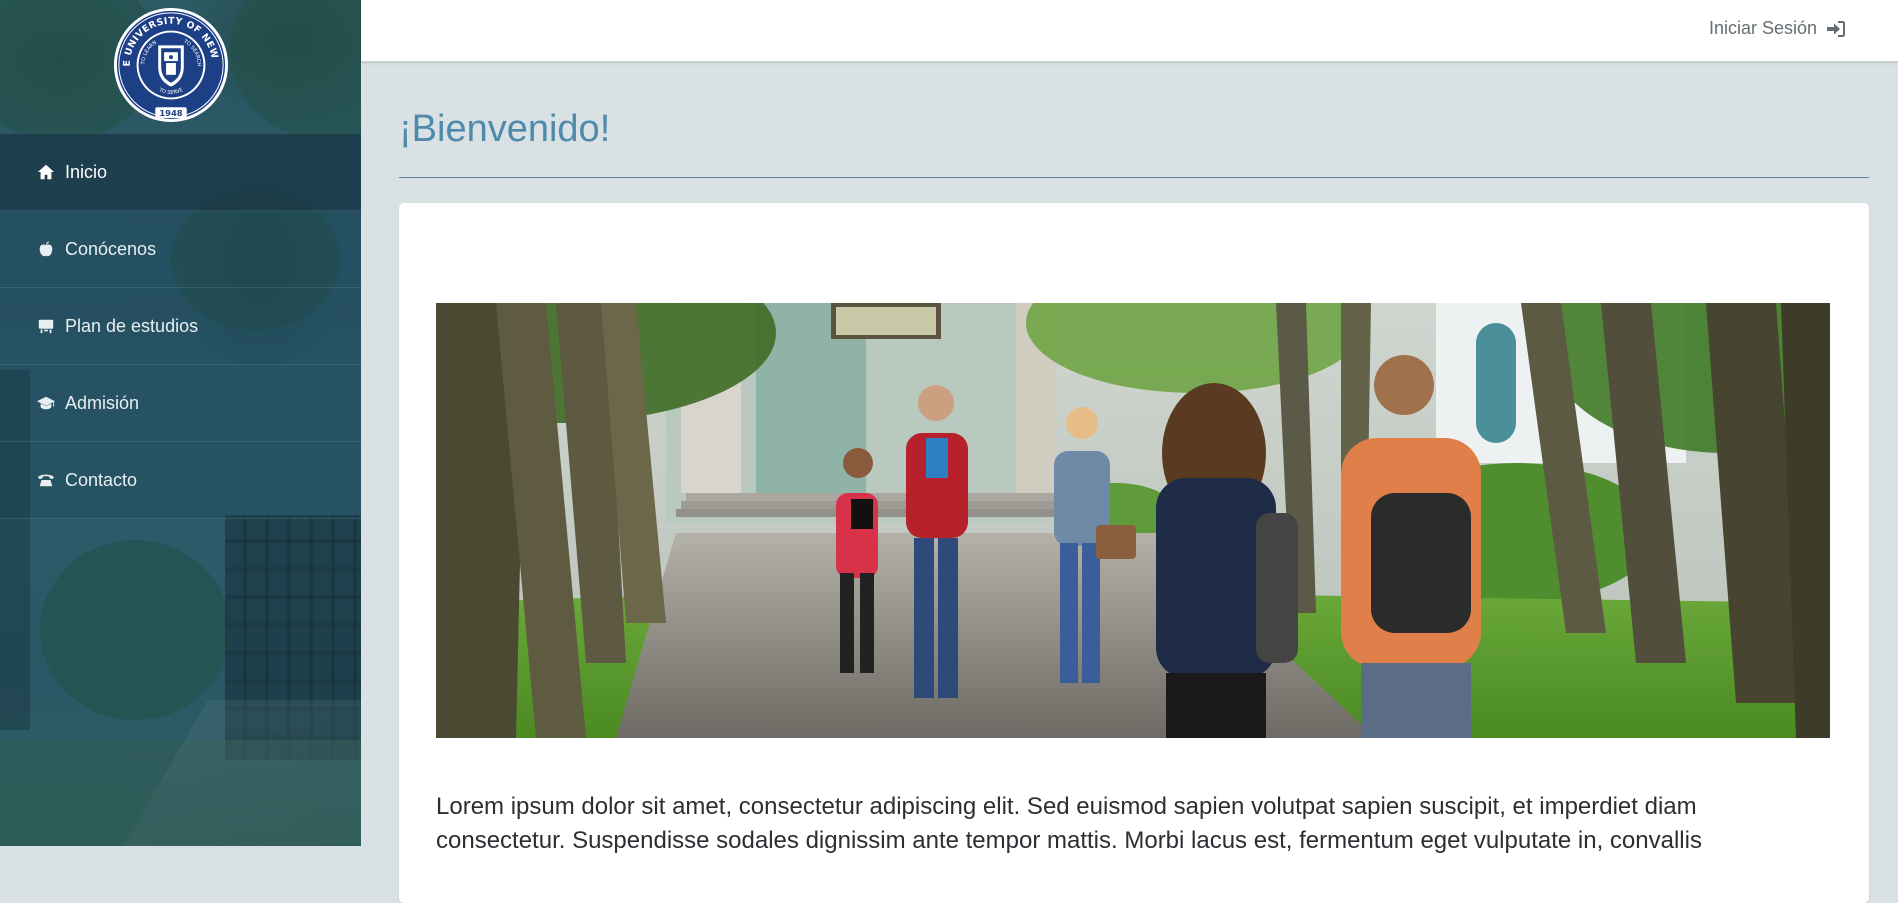 Image resolution: width=1898 pixels, height=903 pixels. I want to click on sidebar-item-inicio: Inicio, so click(180, 172).